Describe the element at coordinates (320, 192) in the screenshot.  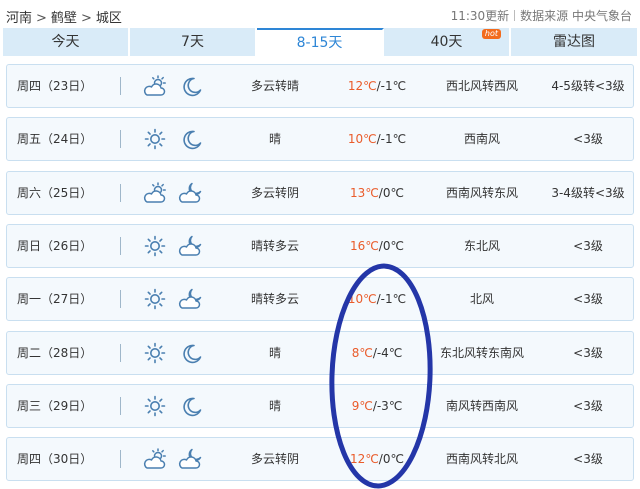
I see `forecast-row: 周六（25日） 多云转阴 13℃/0℃ 西南风转东风 3-4级转<3级` at that location.